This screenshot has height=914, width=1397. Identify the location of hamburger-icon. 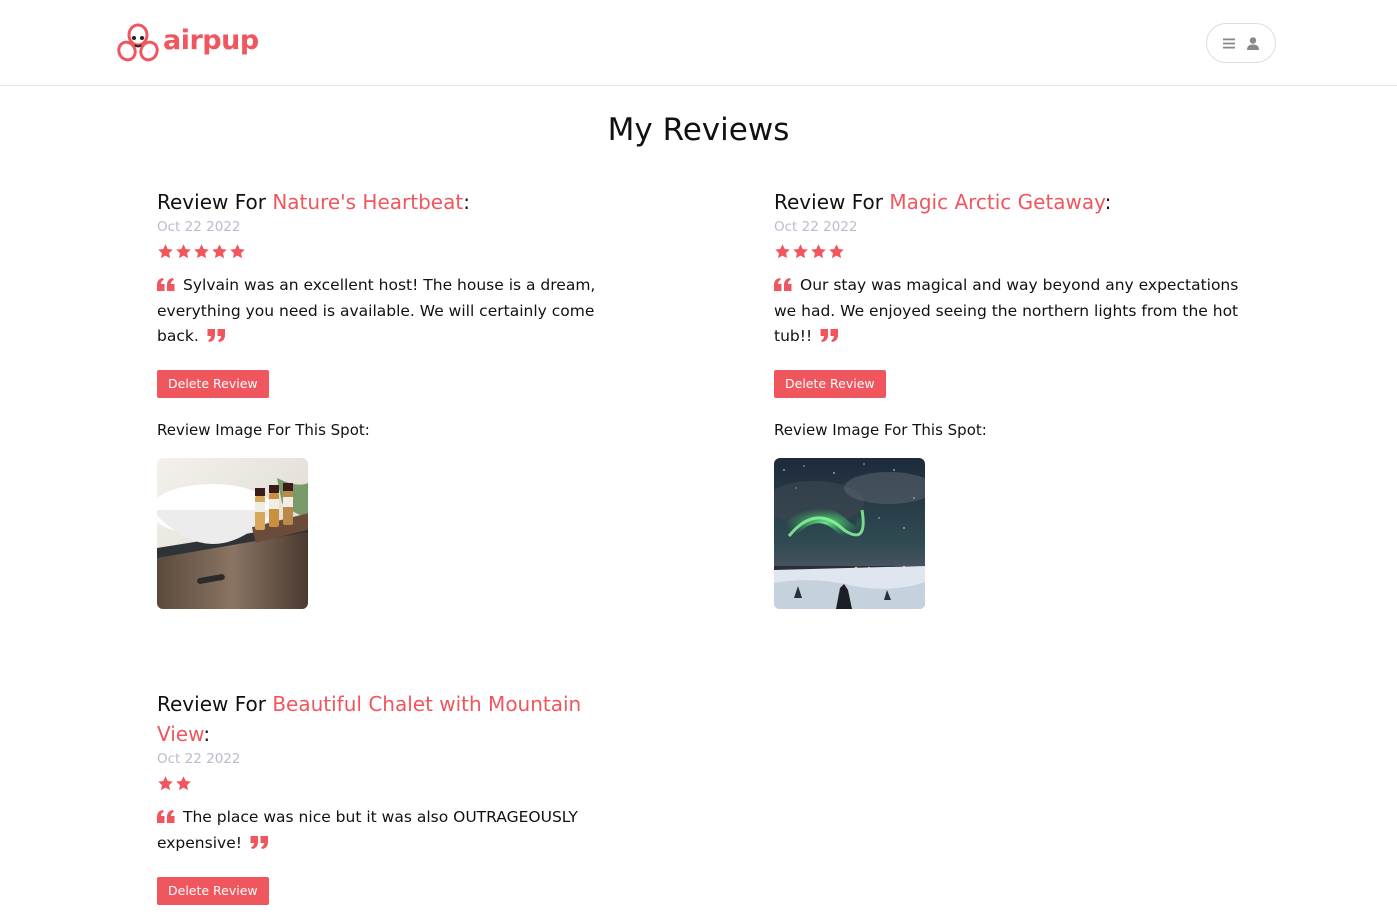
(1229, 43).